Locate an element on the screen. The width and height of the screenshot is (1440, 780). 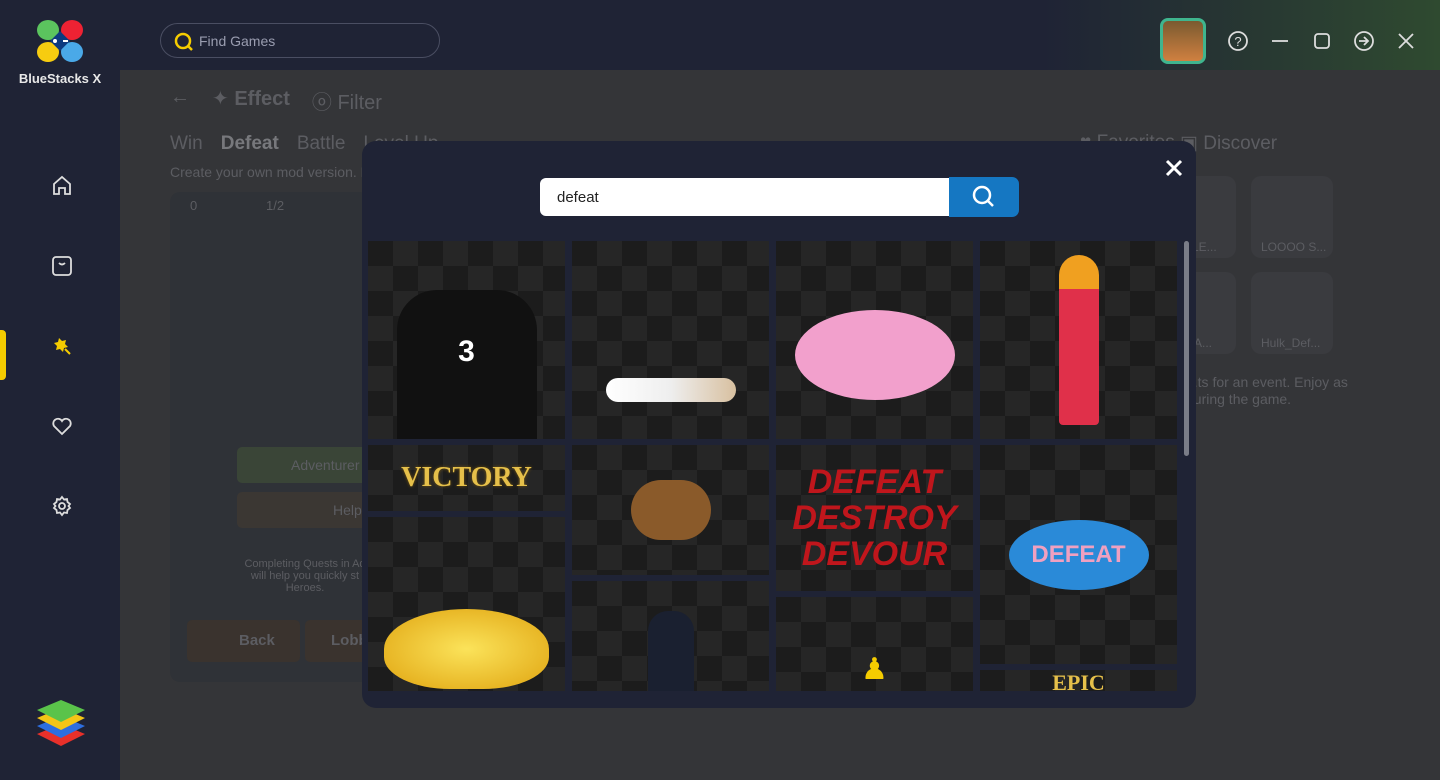
active-indicator is located at coordinates (3, 355).